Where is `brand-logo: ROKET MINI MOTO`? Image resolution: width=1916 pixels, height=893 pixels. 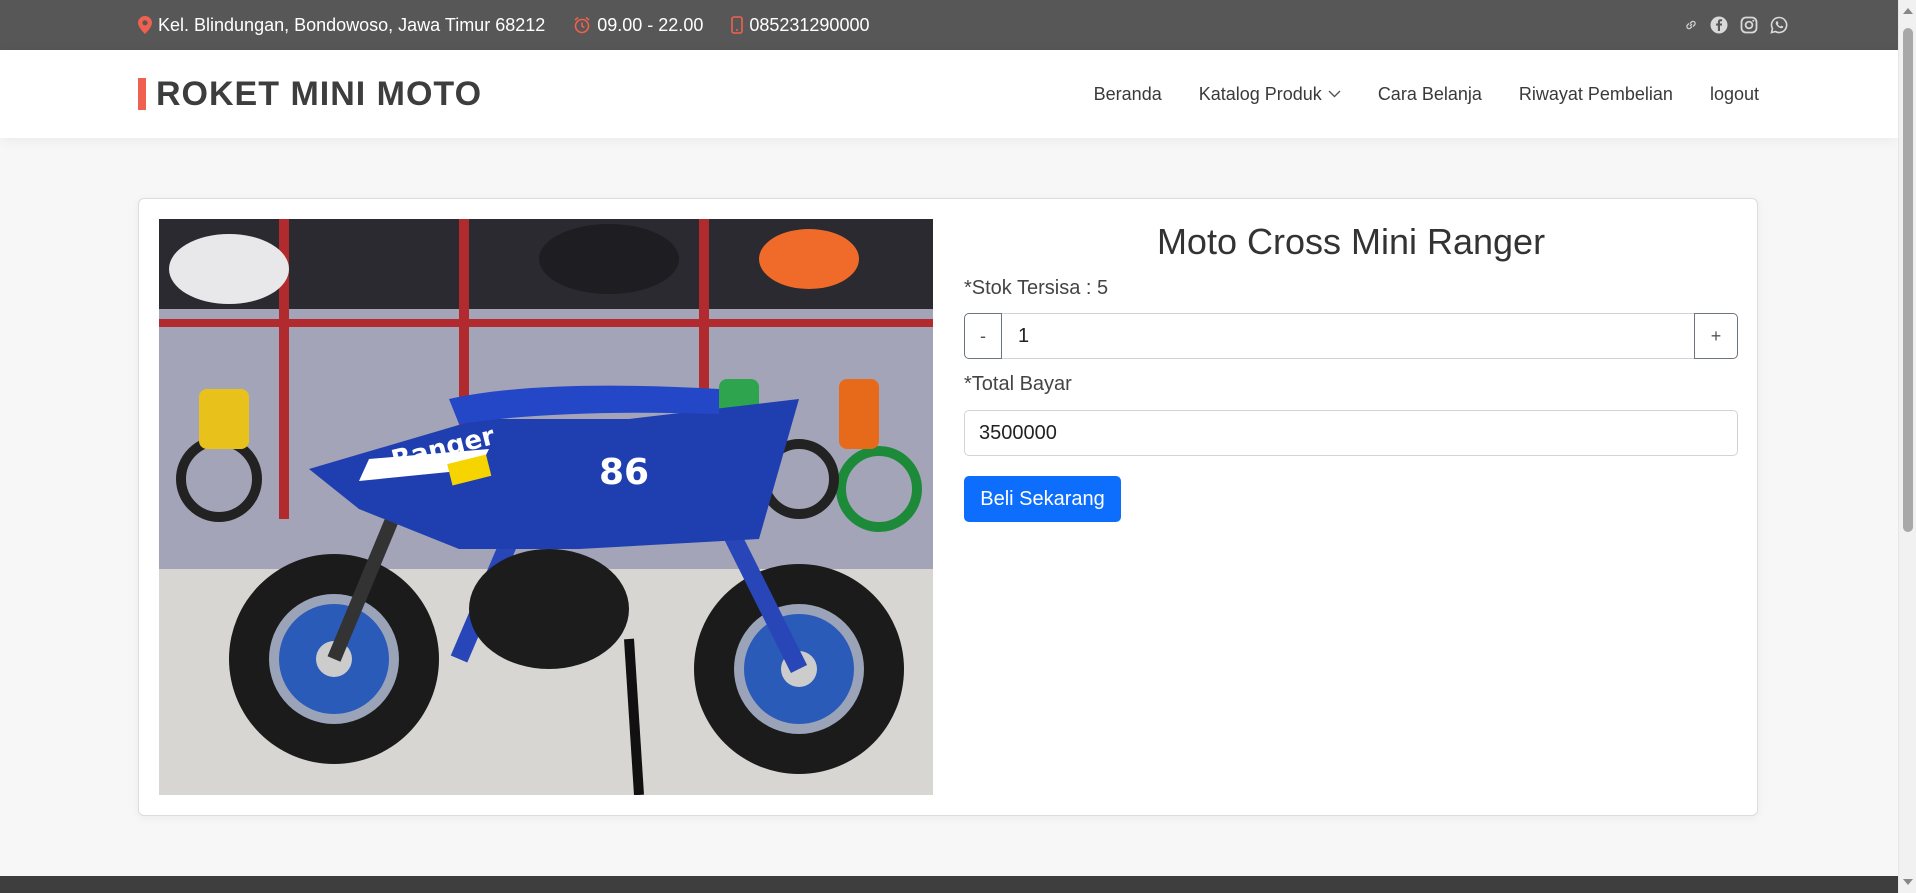
brand-logo: ROKET MINI MOTO is located at coordinates (310, 93).